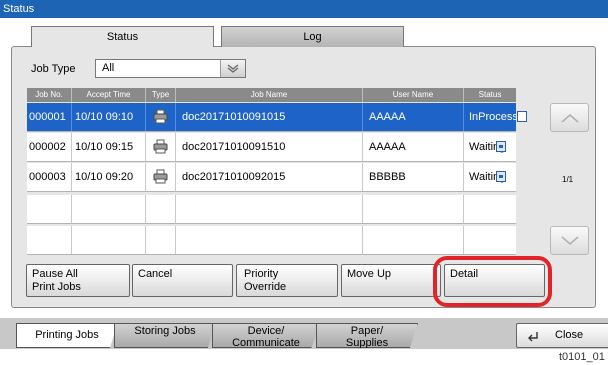  I want to click on job-type-value: All, so click(108, 68).